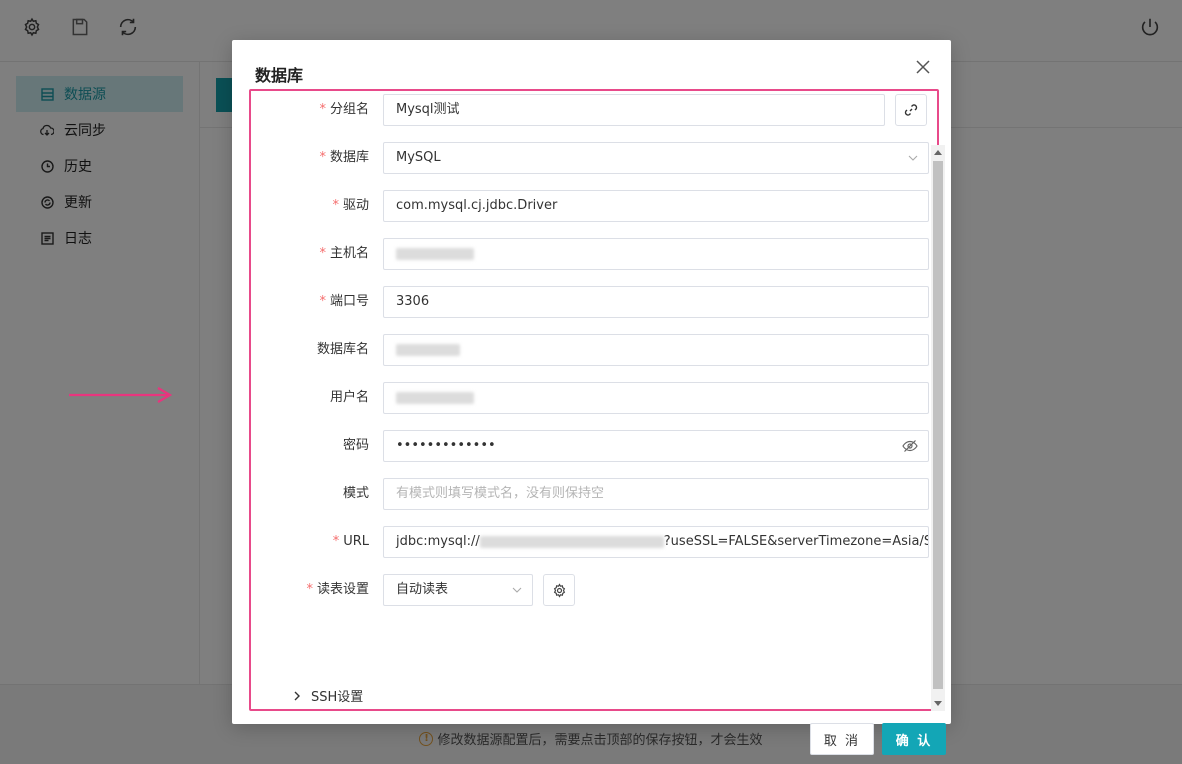 The height and width of the screenshot is (764, 1182). I want to click on gear-icon, so click(559, 590).